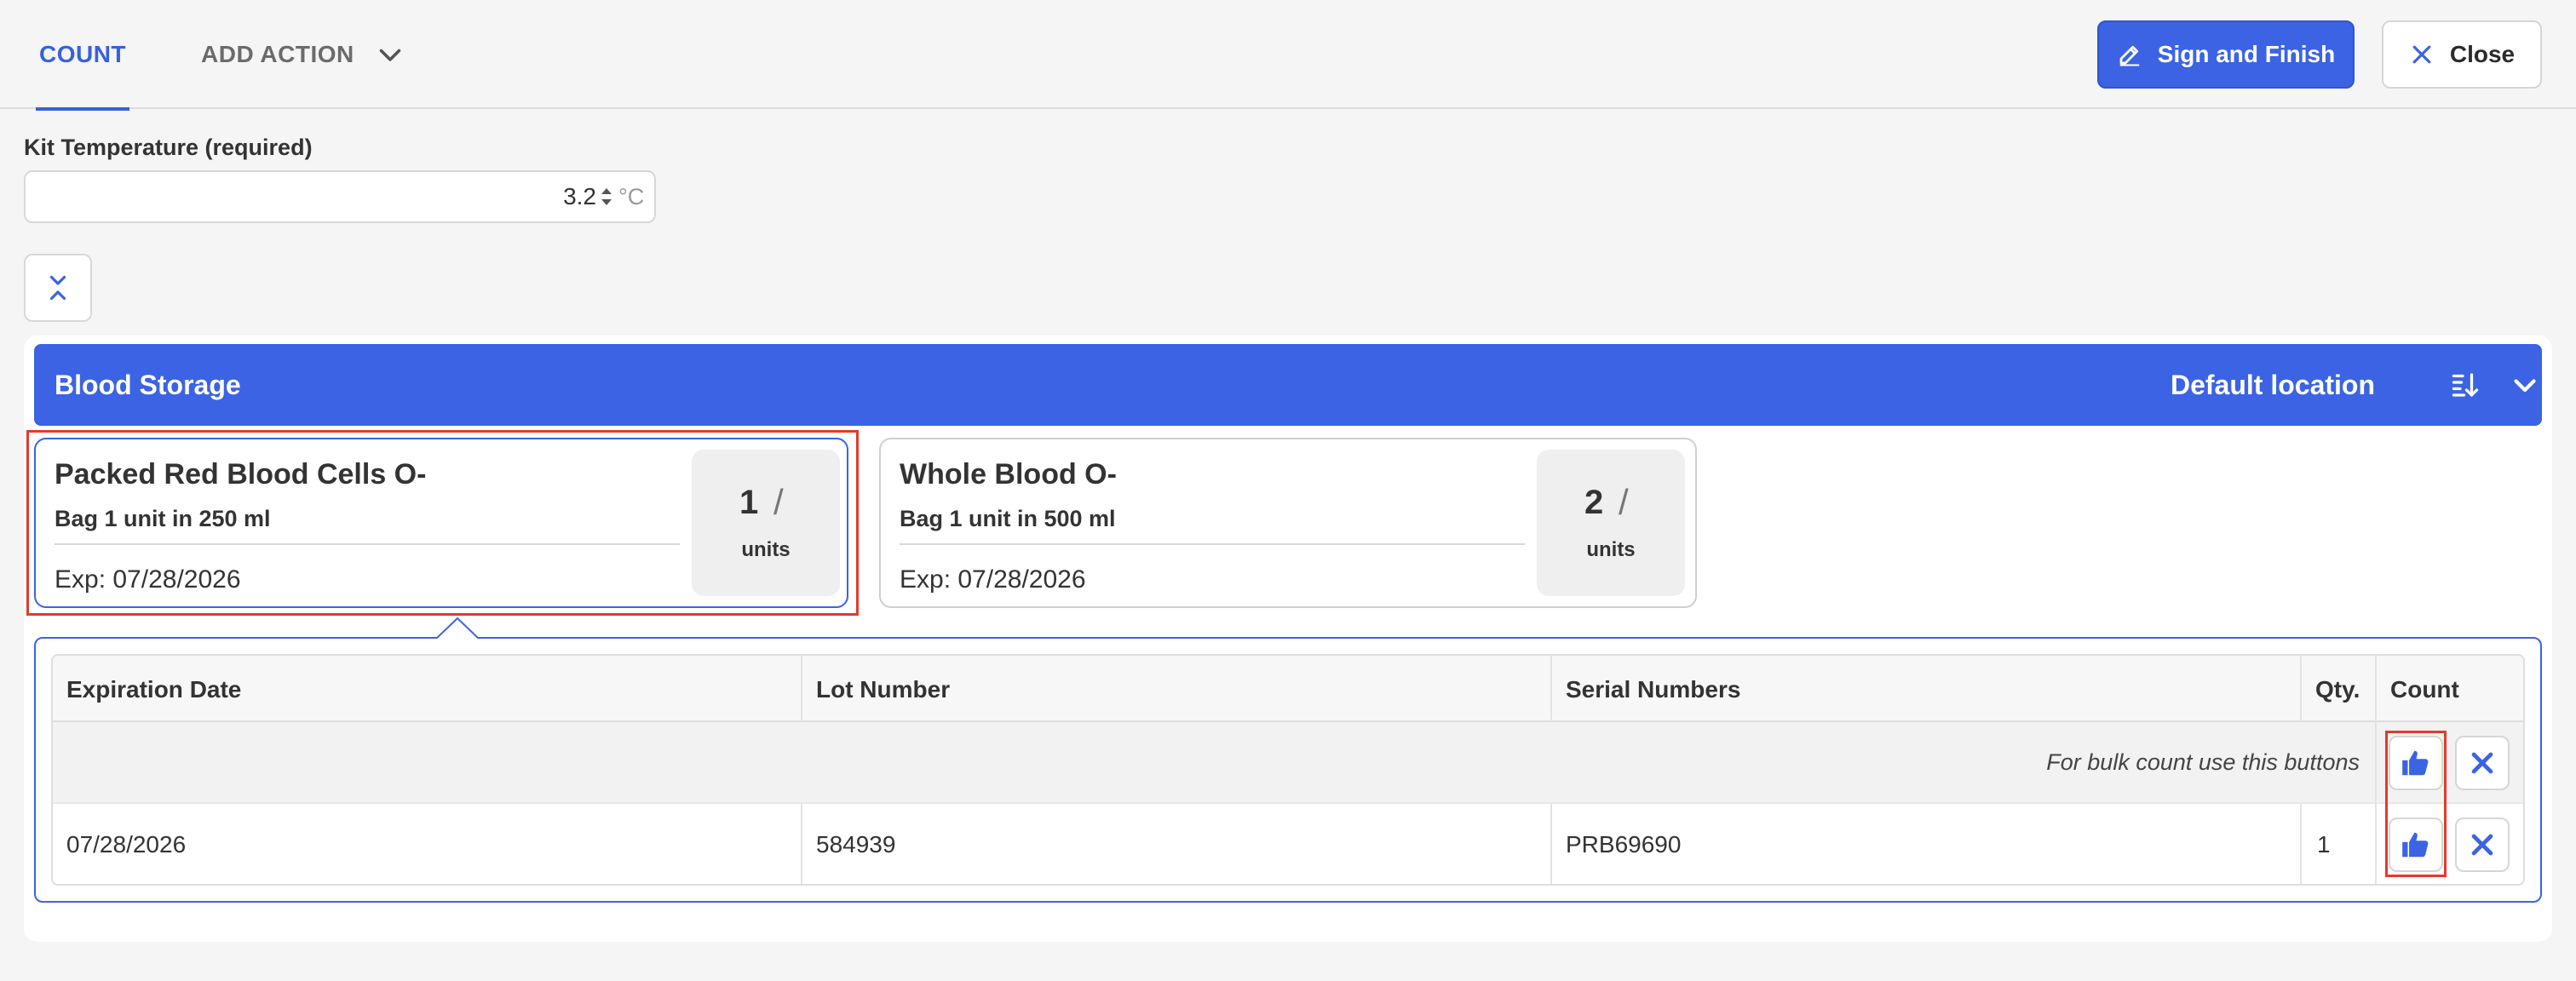  I want to click on kit-temperature-field-wrapper: °C, so click(340, 197).